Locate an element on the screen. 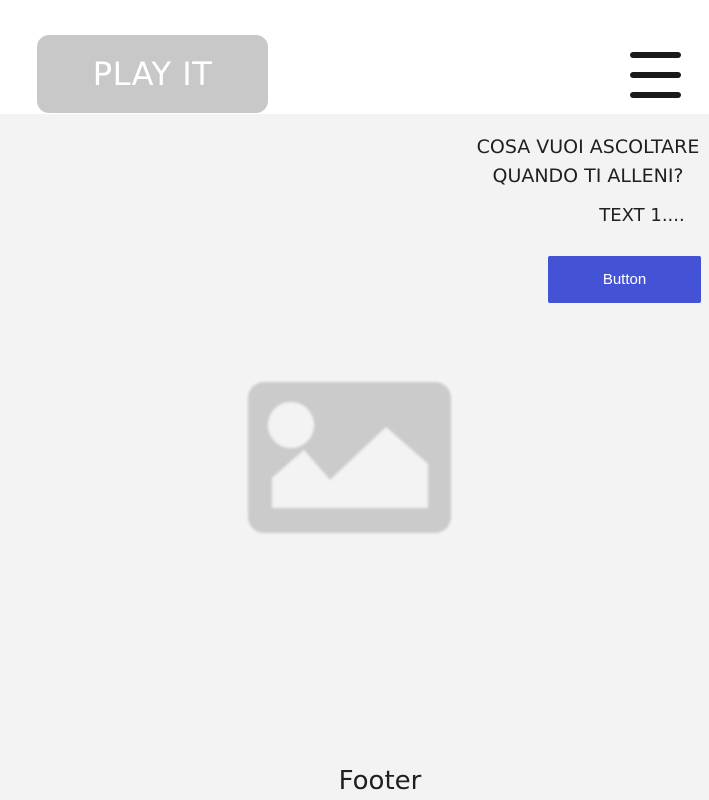  headline-line-2: QUANDO TI ALLENI? is located at coordinates (588, 176).